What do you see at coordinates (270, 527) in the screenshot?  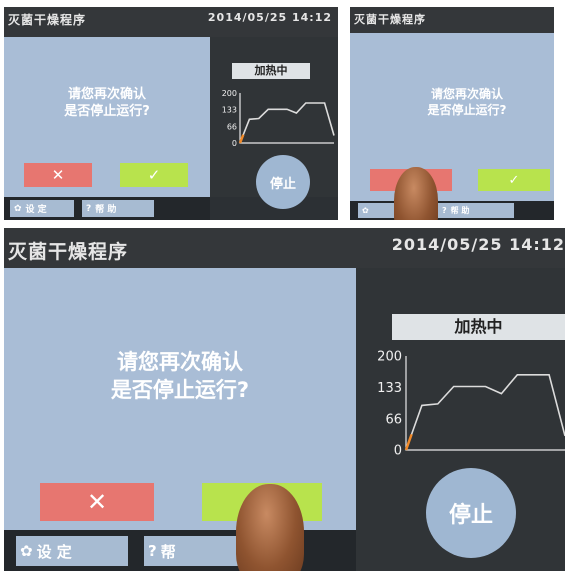 I see `finger` at bounding box center [270, 527].